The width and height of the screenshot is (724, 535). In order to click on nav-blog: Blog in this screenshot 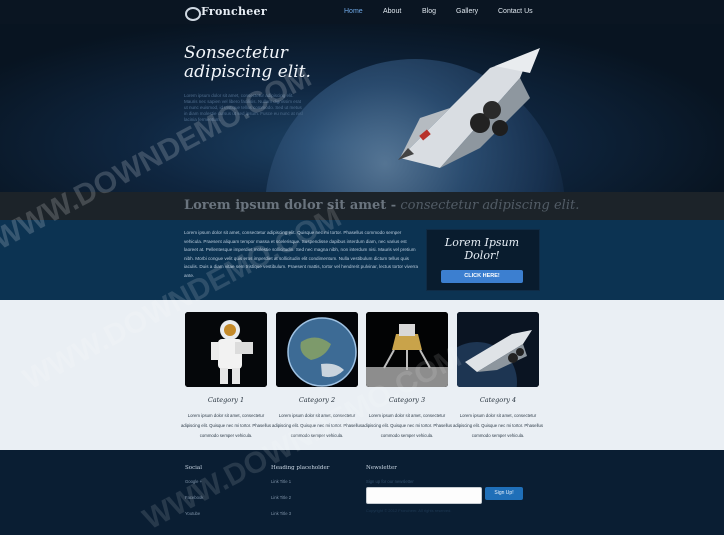, I will do `click(429, 11)`.